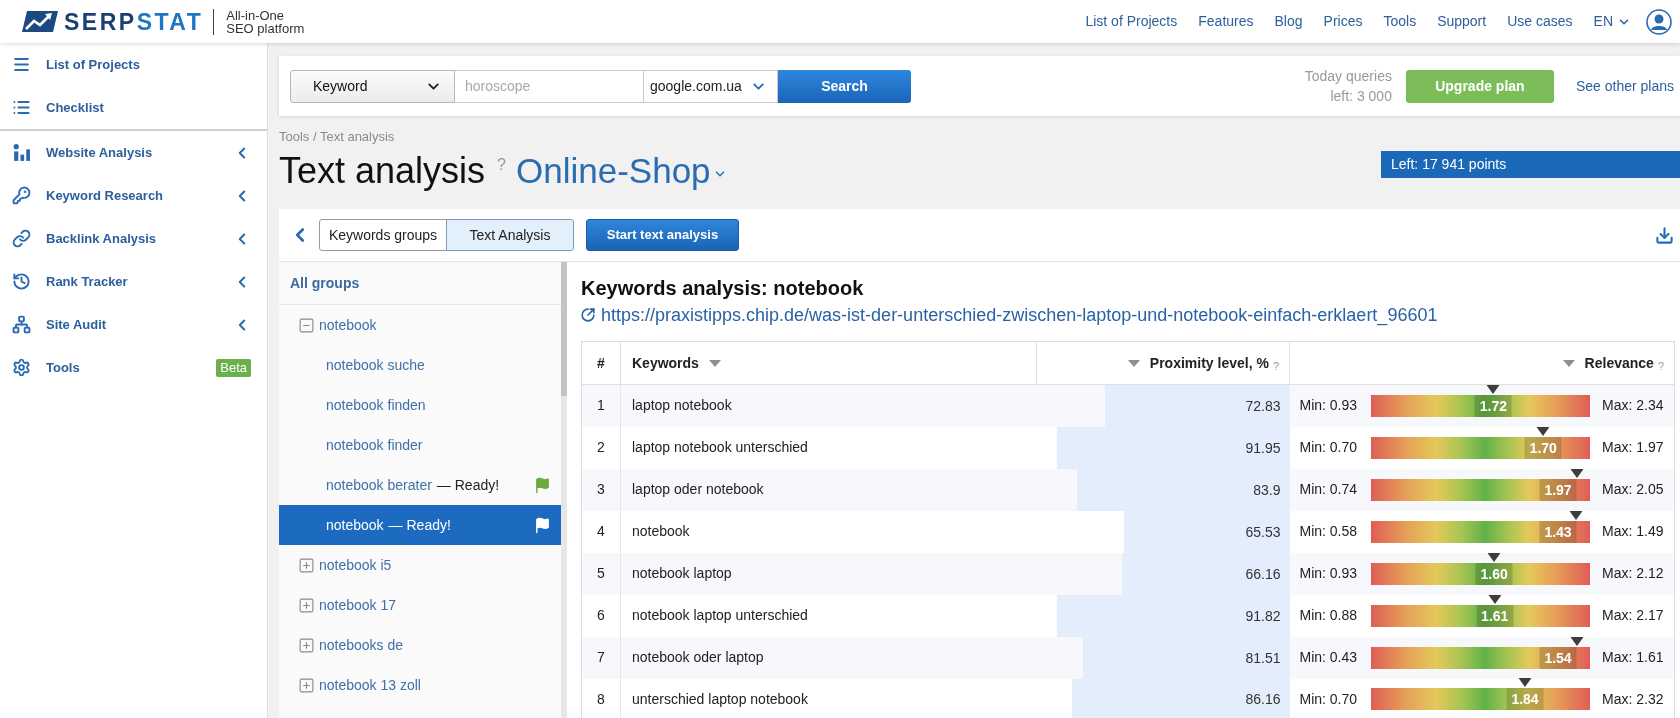 The width and height of the screenshot is (1680, 718). Describe the element at coordinates (1633, 699) in the screenshot. I see `relevance-max: Max: 2.32` at that location.